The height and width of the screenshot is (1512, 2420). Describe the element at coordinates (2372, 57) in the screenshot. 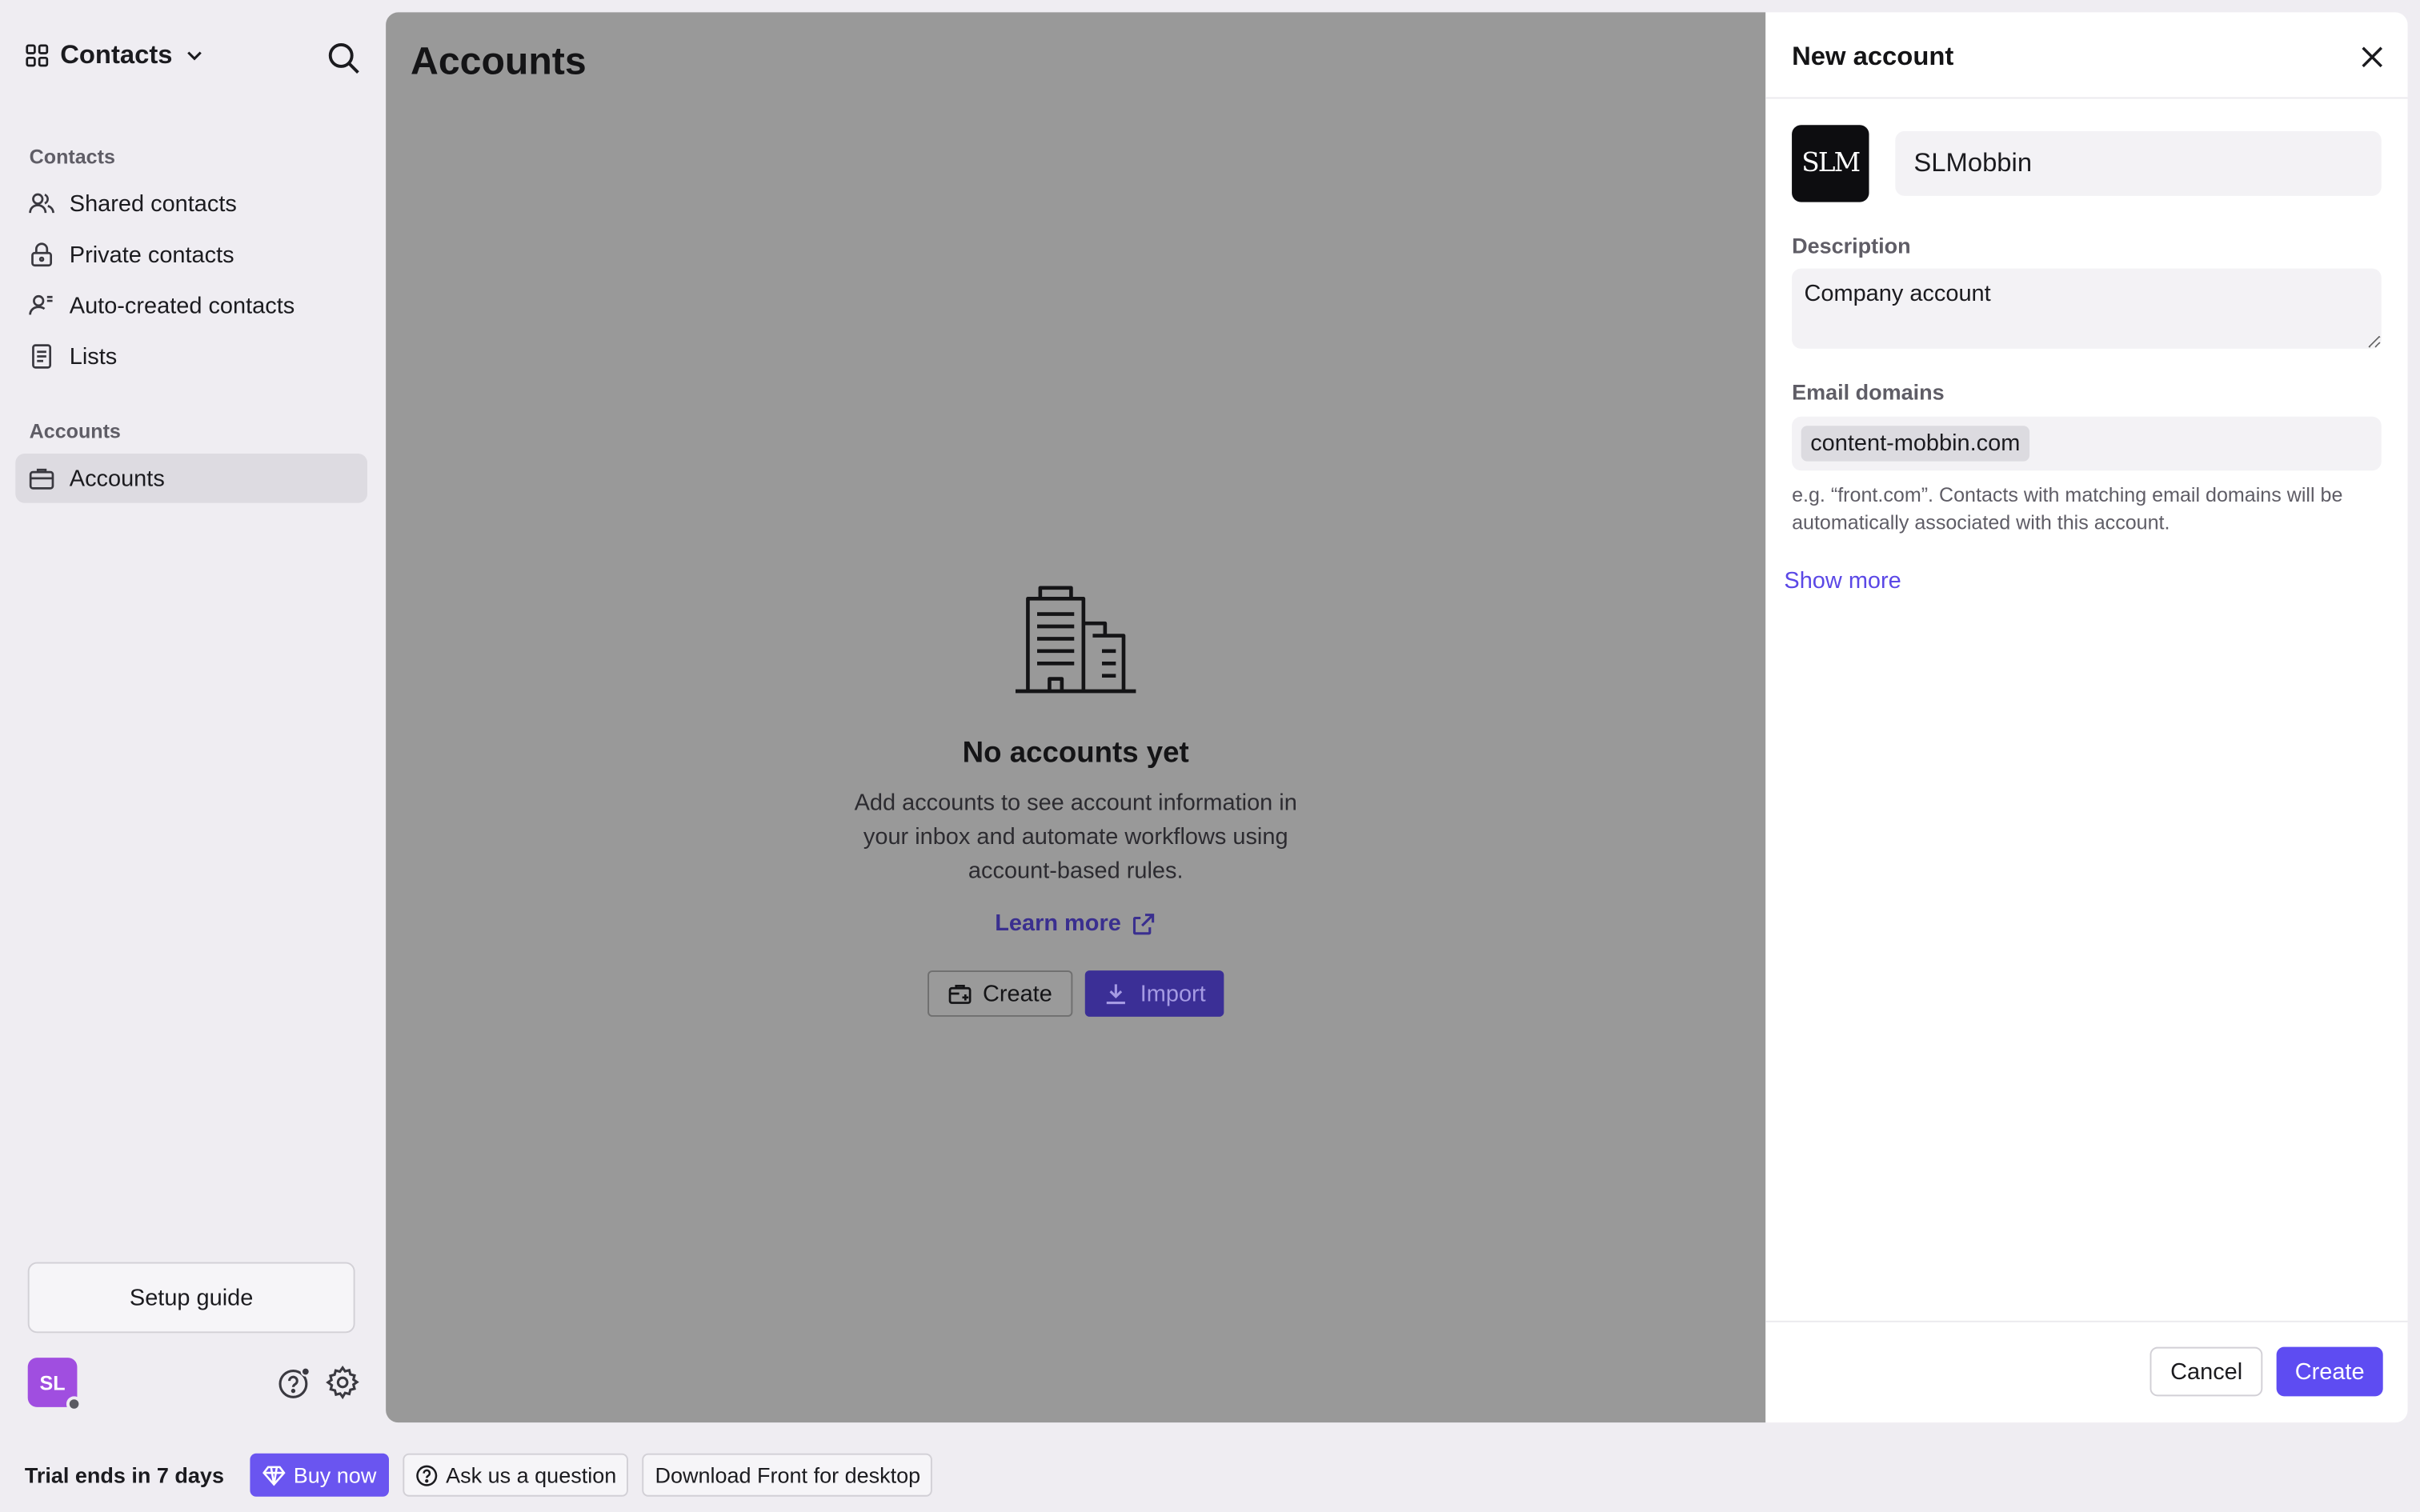

I see `close-icon` at that location.